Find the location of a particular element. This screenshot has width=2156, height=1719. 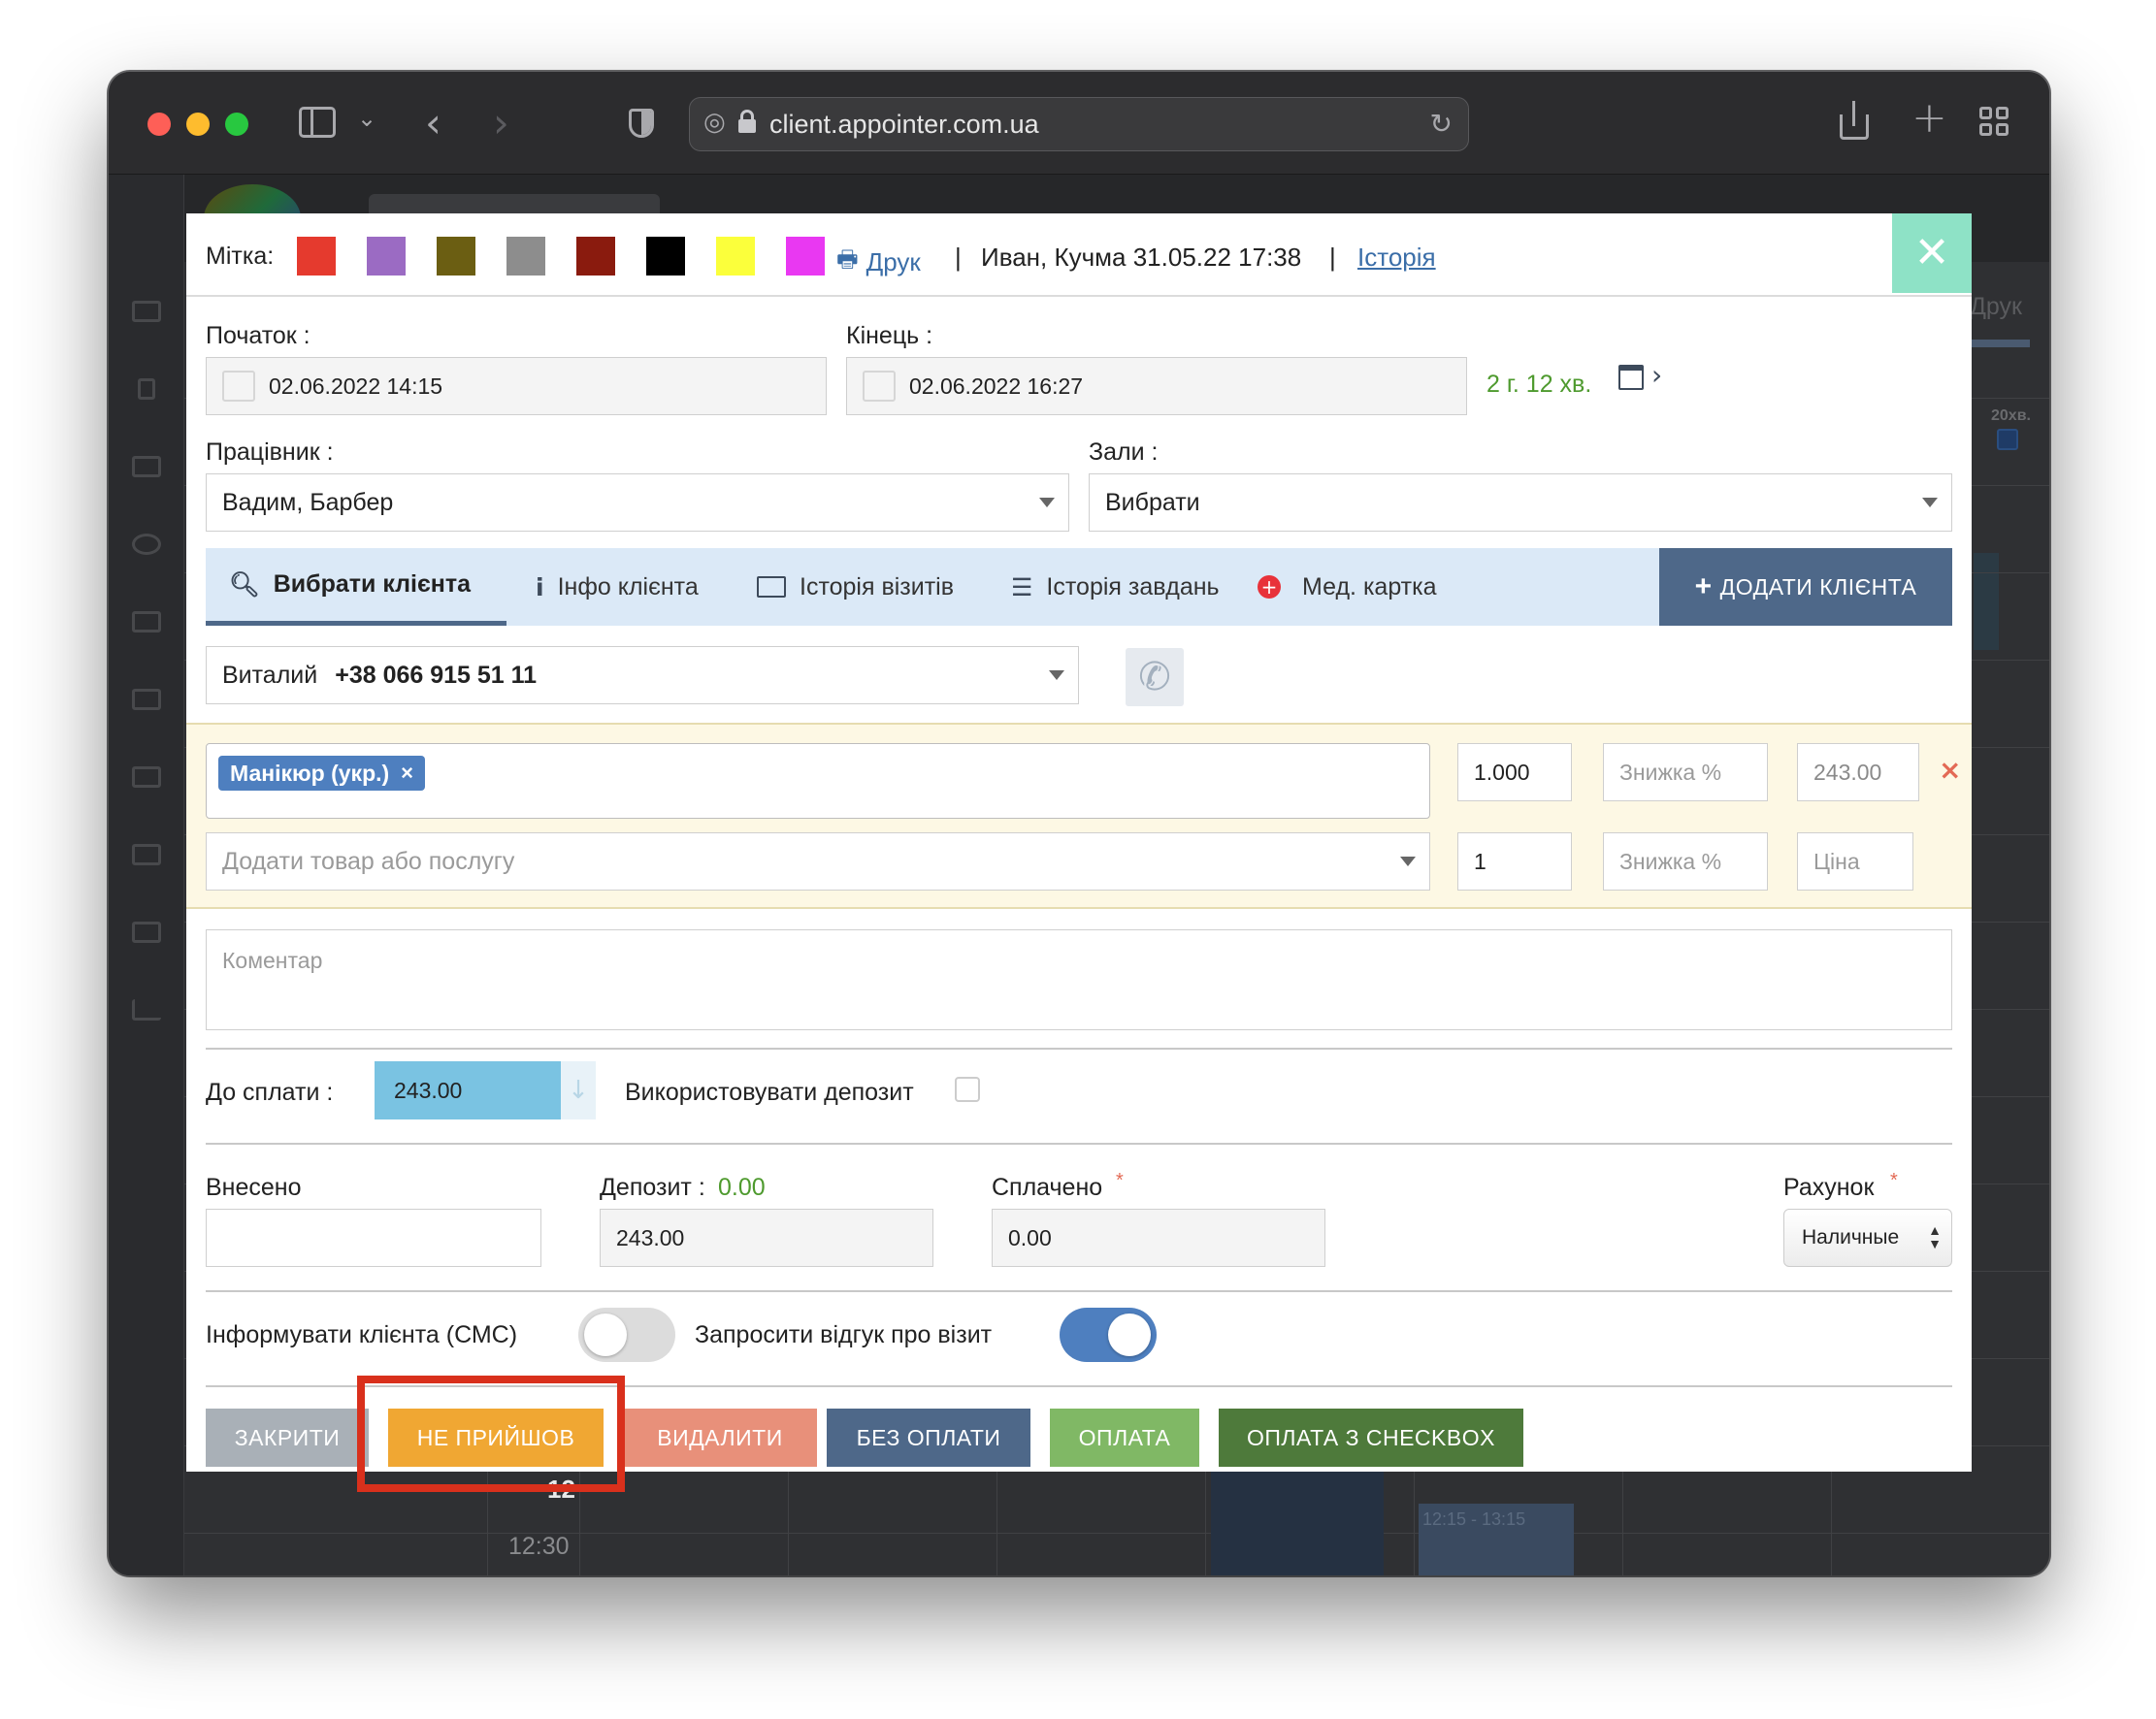

remove-tag-icon: × is located at coordinates (407, 773).